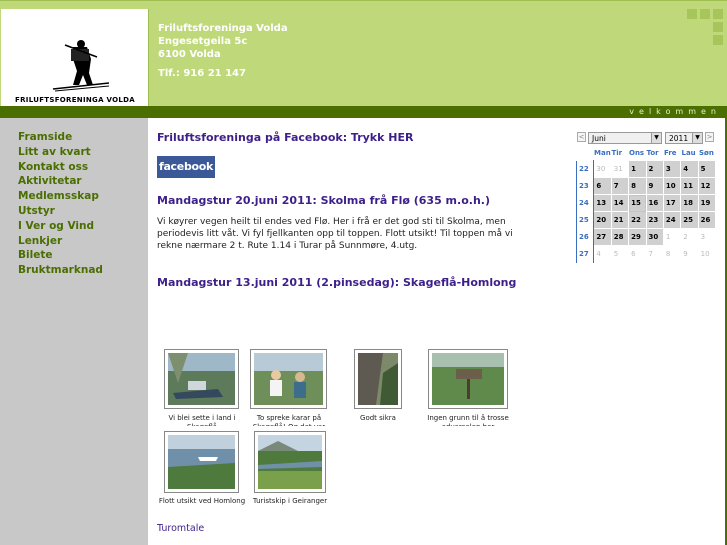 The height and width of the screenshot is (545, 727). I want to click on sidebar-item-lenkjer: Lenkjer, so click(60, 241).